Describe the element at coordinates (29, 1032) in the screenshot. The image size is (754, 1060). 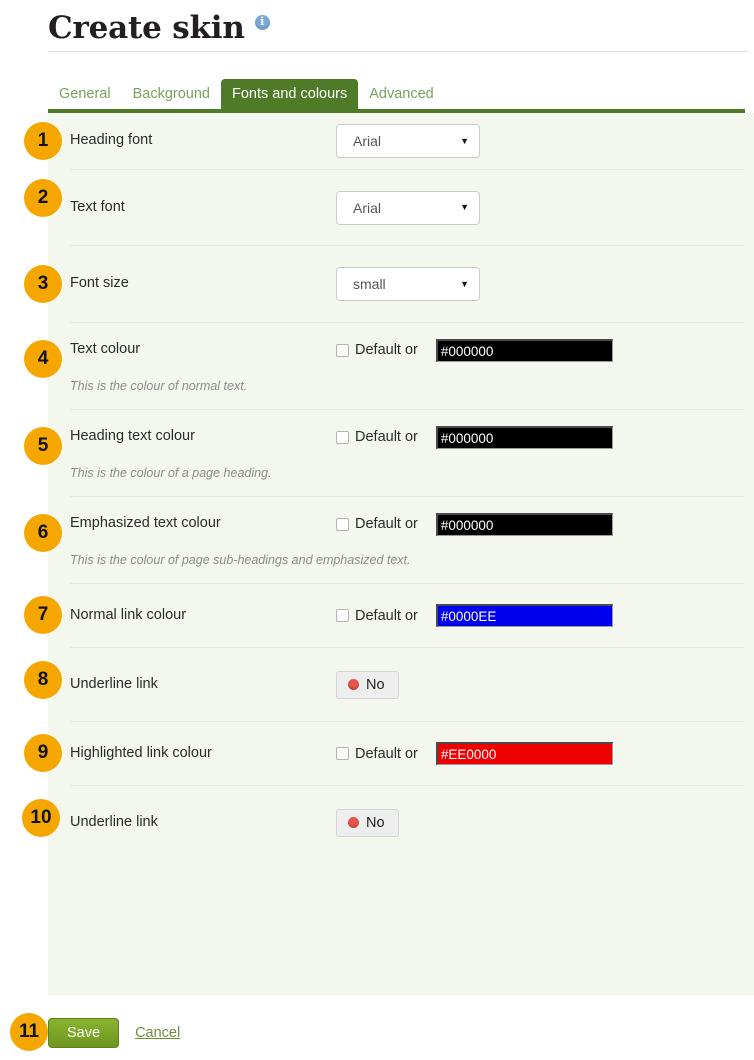
I see `step-badge-11: 11` at that location.